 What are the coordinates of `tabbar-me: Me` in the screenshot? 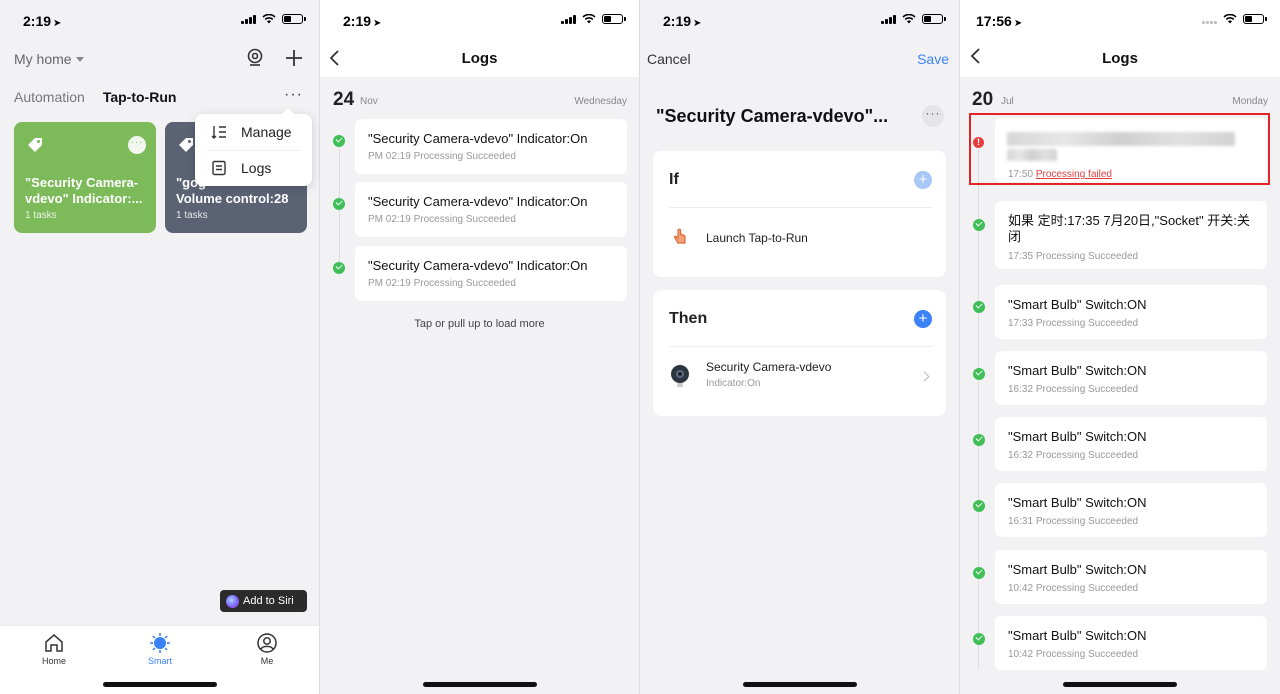 It's located at (267, 649).